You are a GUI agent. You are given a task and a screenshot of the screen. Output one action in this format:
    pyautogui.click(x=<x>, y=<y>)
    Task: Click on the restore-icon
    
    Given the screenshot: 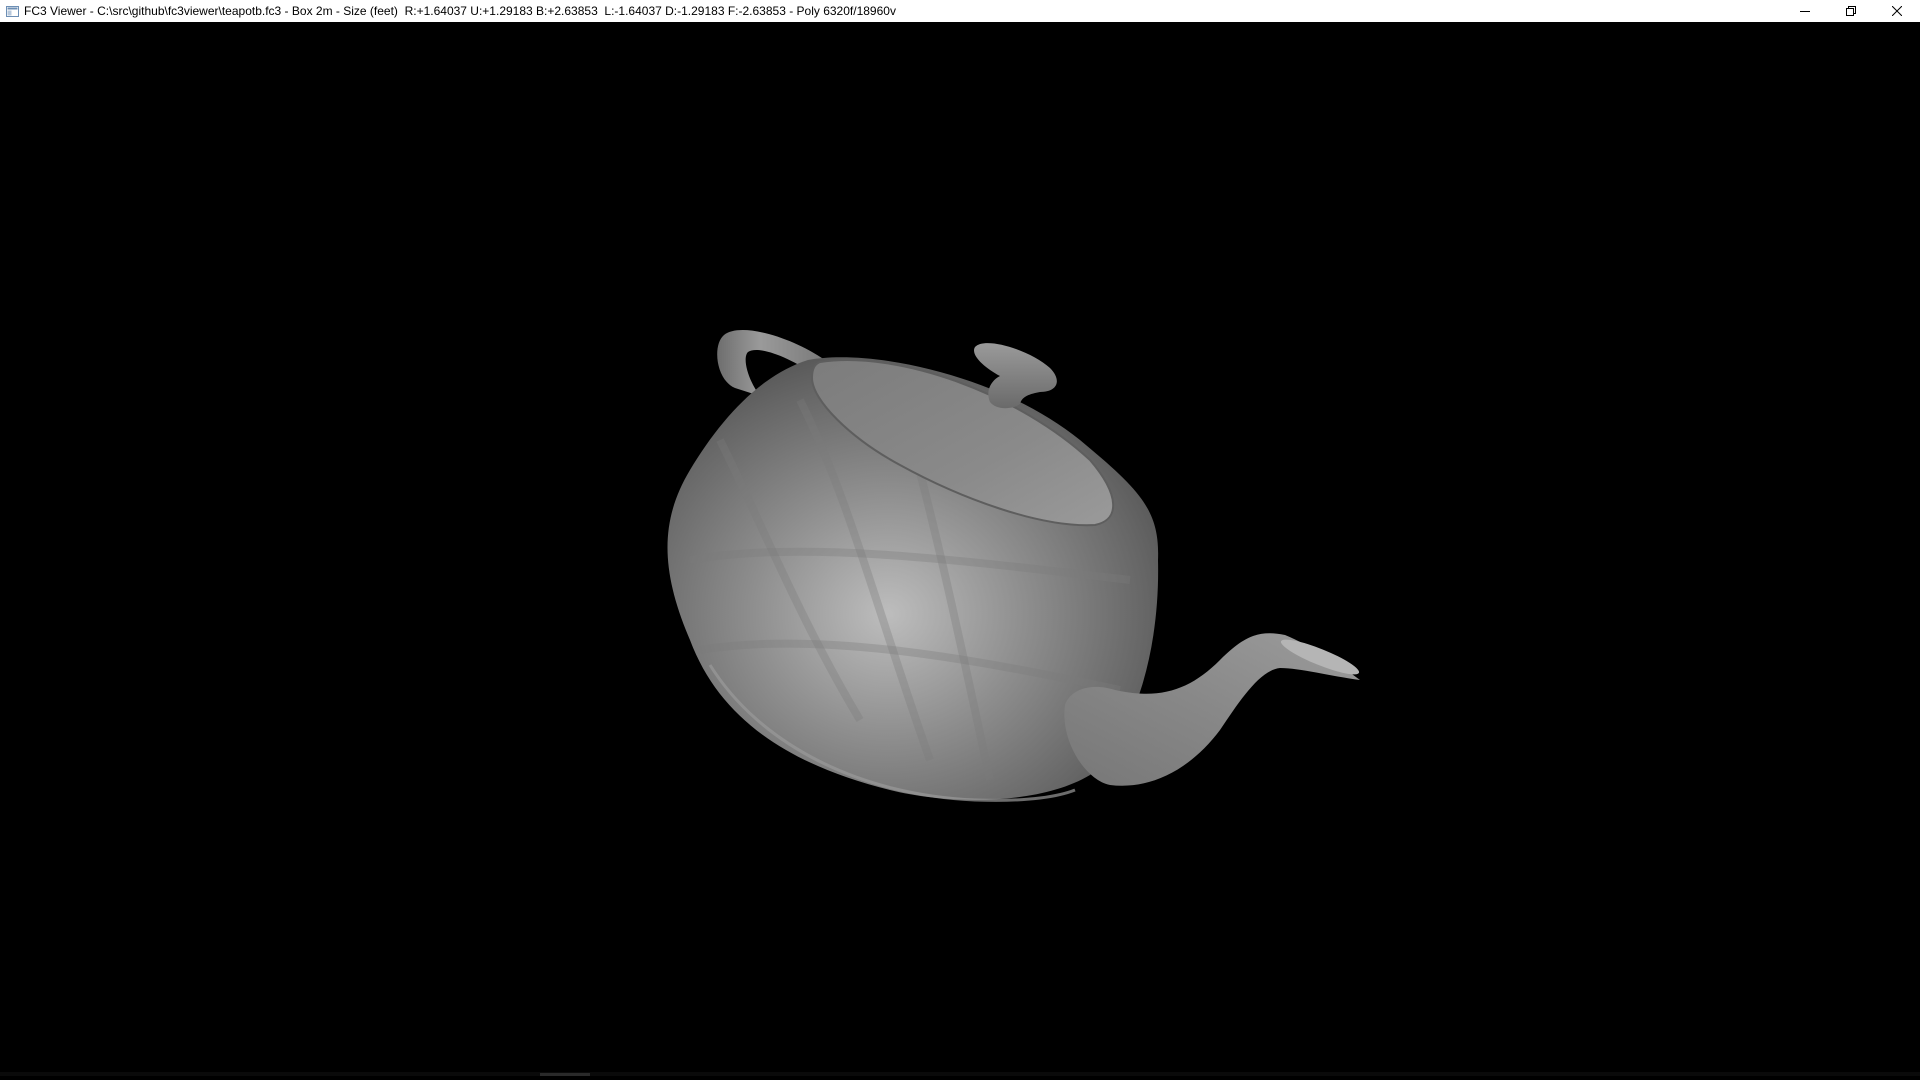 What is the action you would take?
    pyautogui.click(x=1851, y=11)
    